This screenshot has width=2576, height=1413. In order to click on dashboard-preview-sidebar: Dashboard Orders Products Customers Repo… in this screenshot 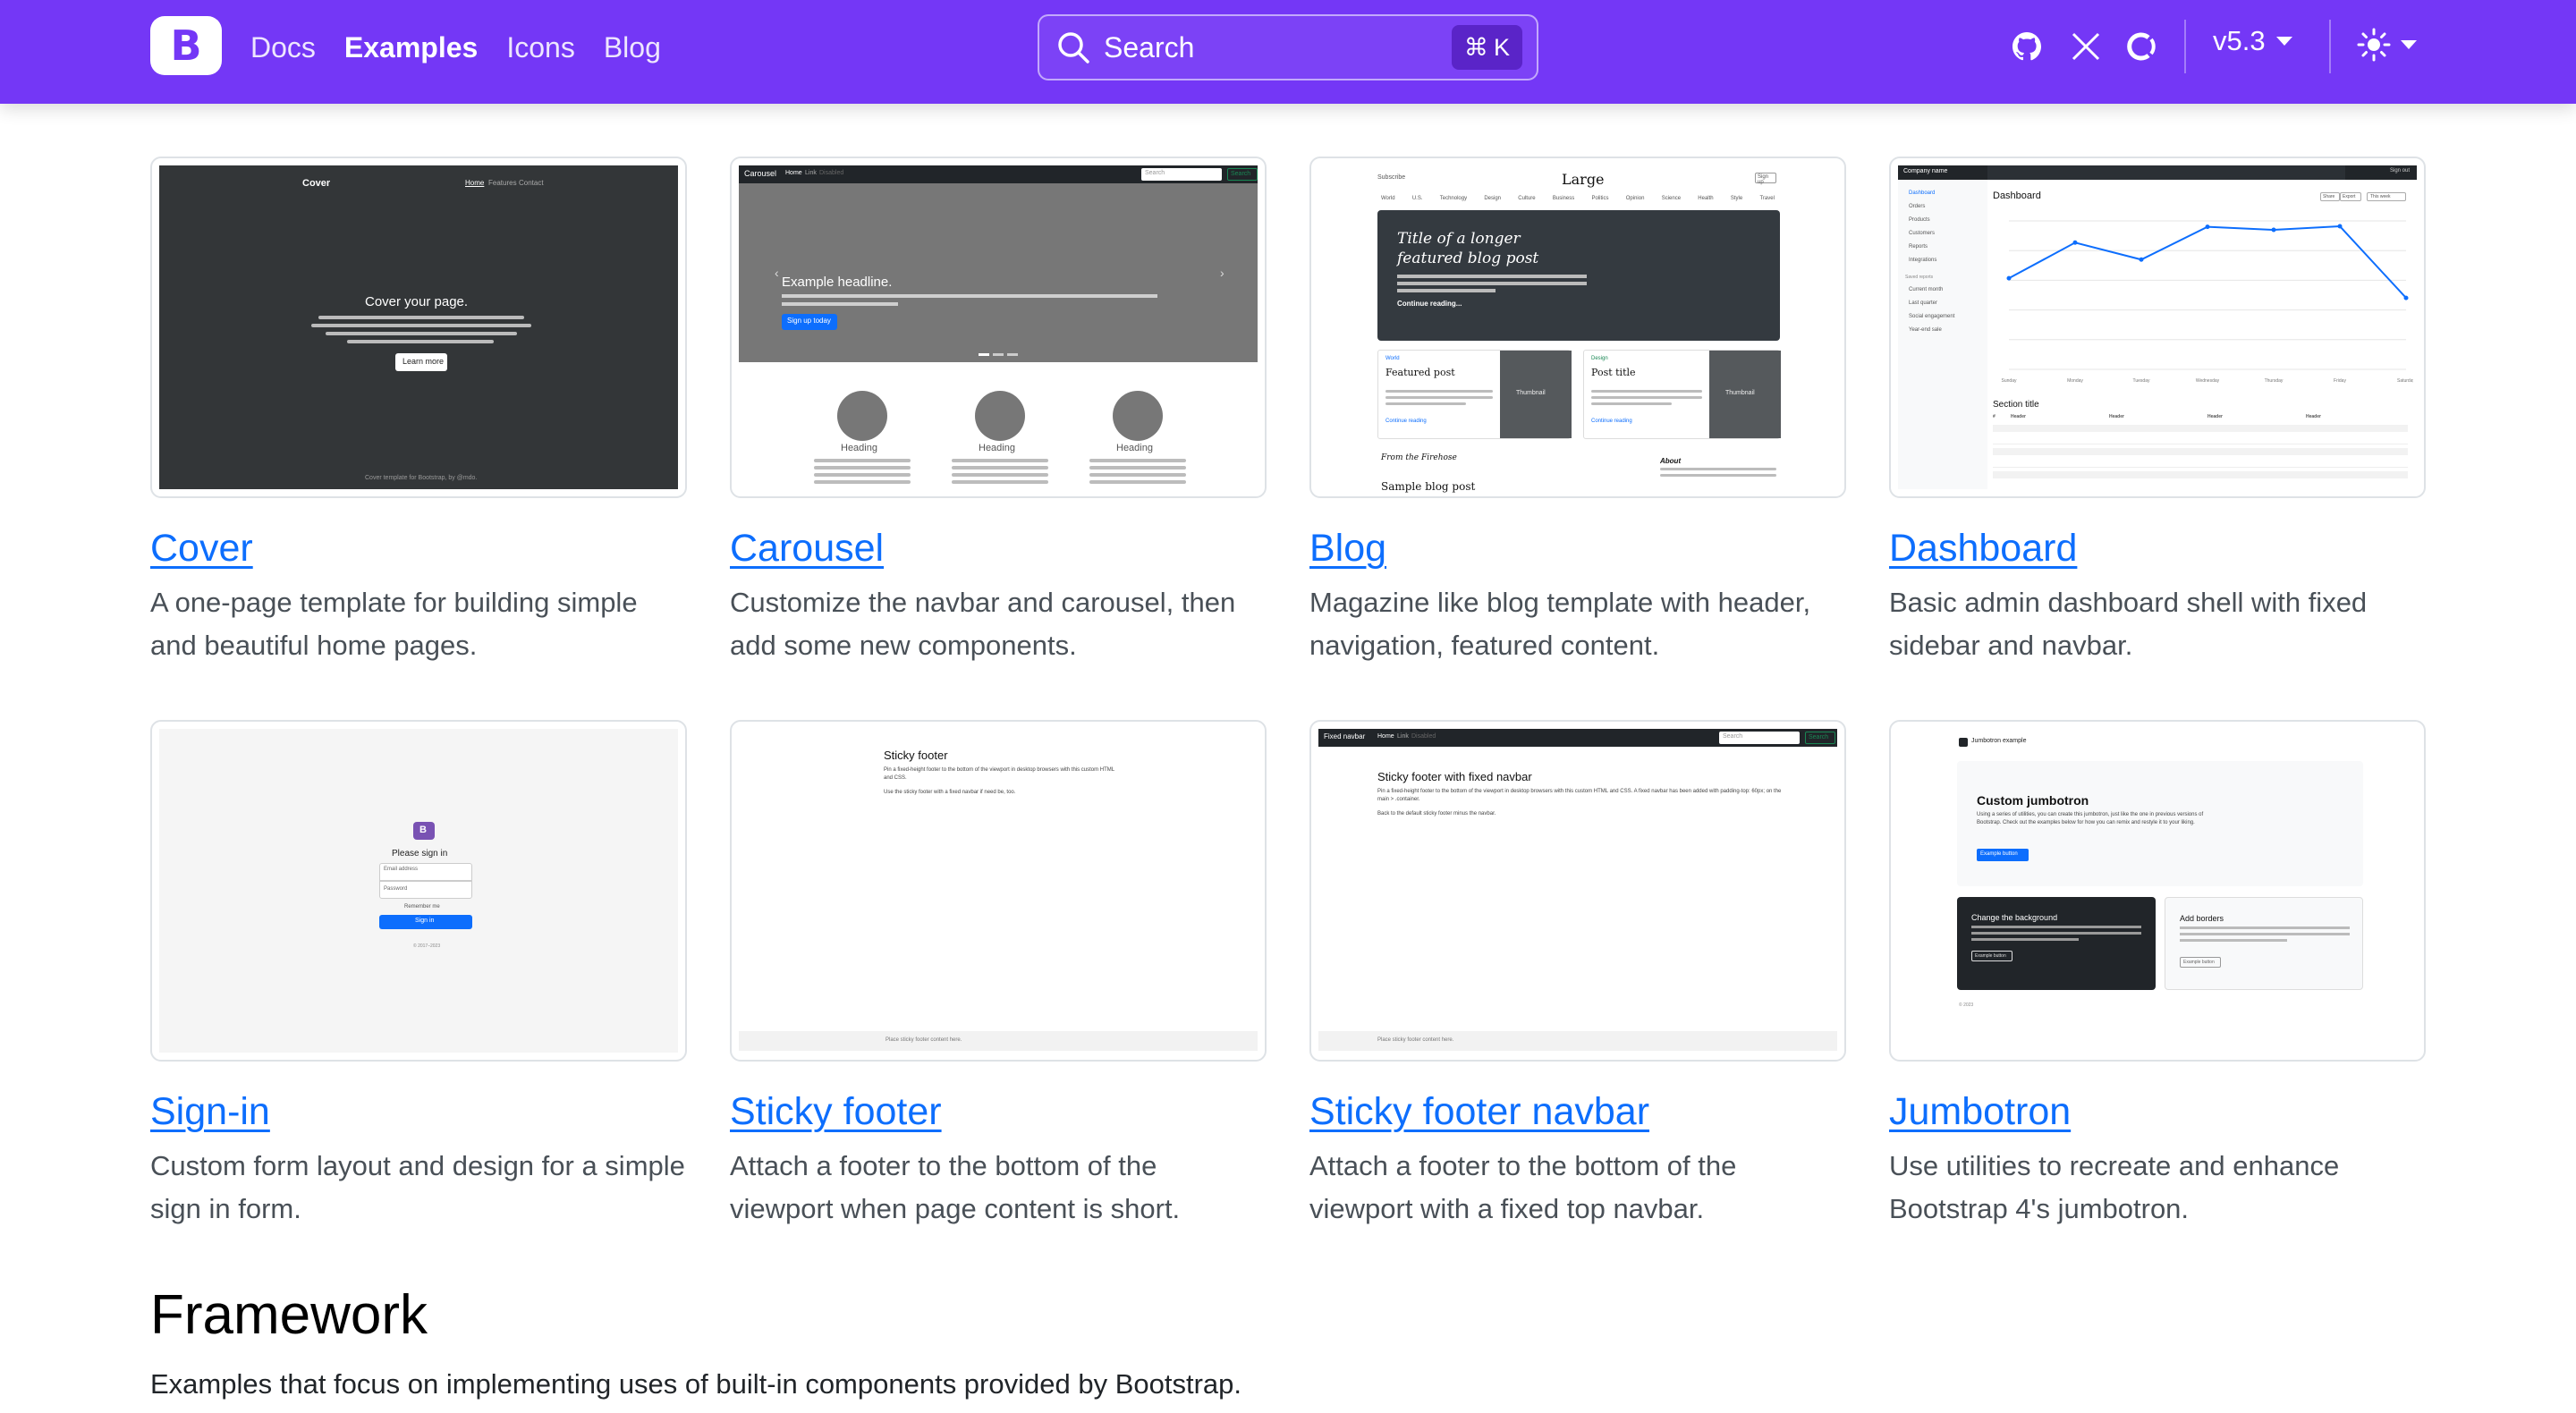, I will do `click(1942, 334)`.